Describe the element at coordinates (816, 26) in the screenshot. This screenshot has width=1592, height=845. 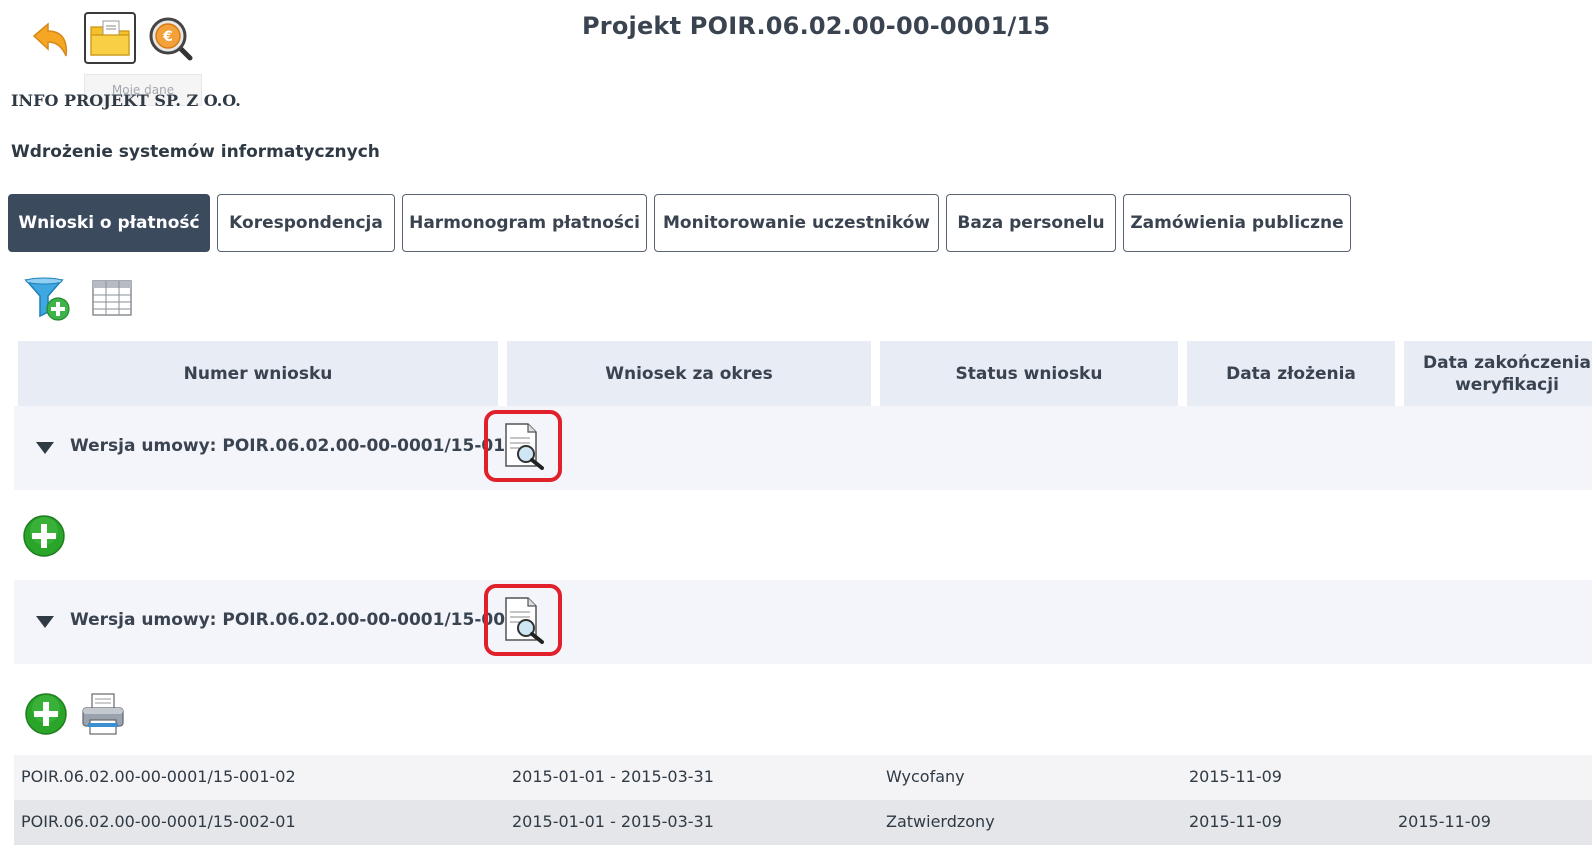
I see `page-title: Projekt POIR.06.02.00-00-0001/15` at that location.